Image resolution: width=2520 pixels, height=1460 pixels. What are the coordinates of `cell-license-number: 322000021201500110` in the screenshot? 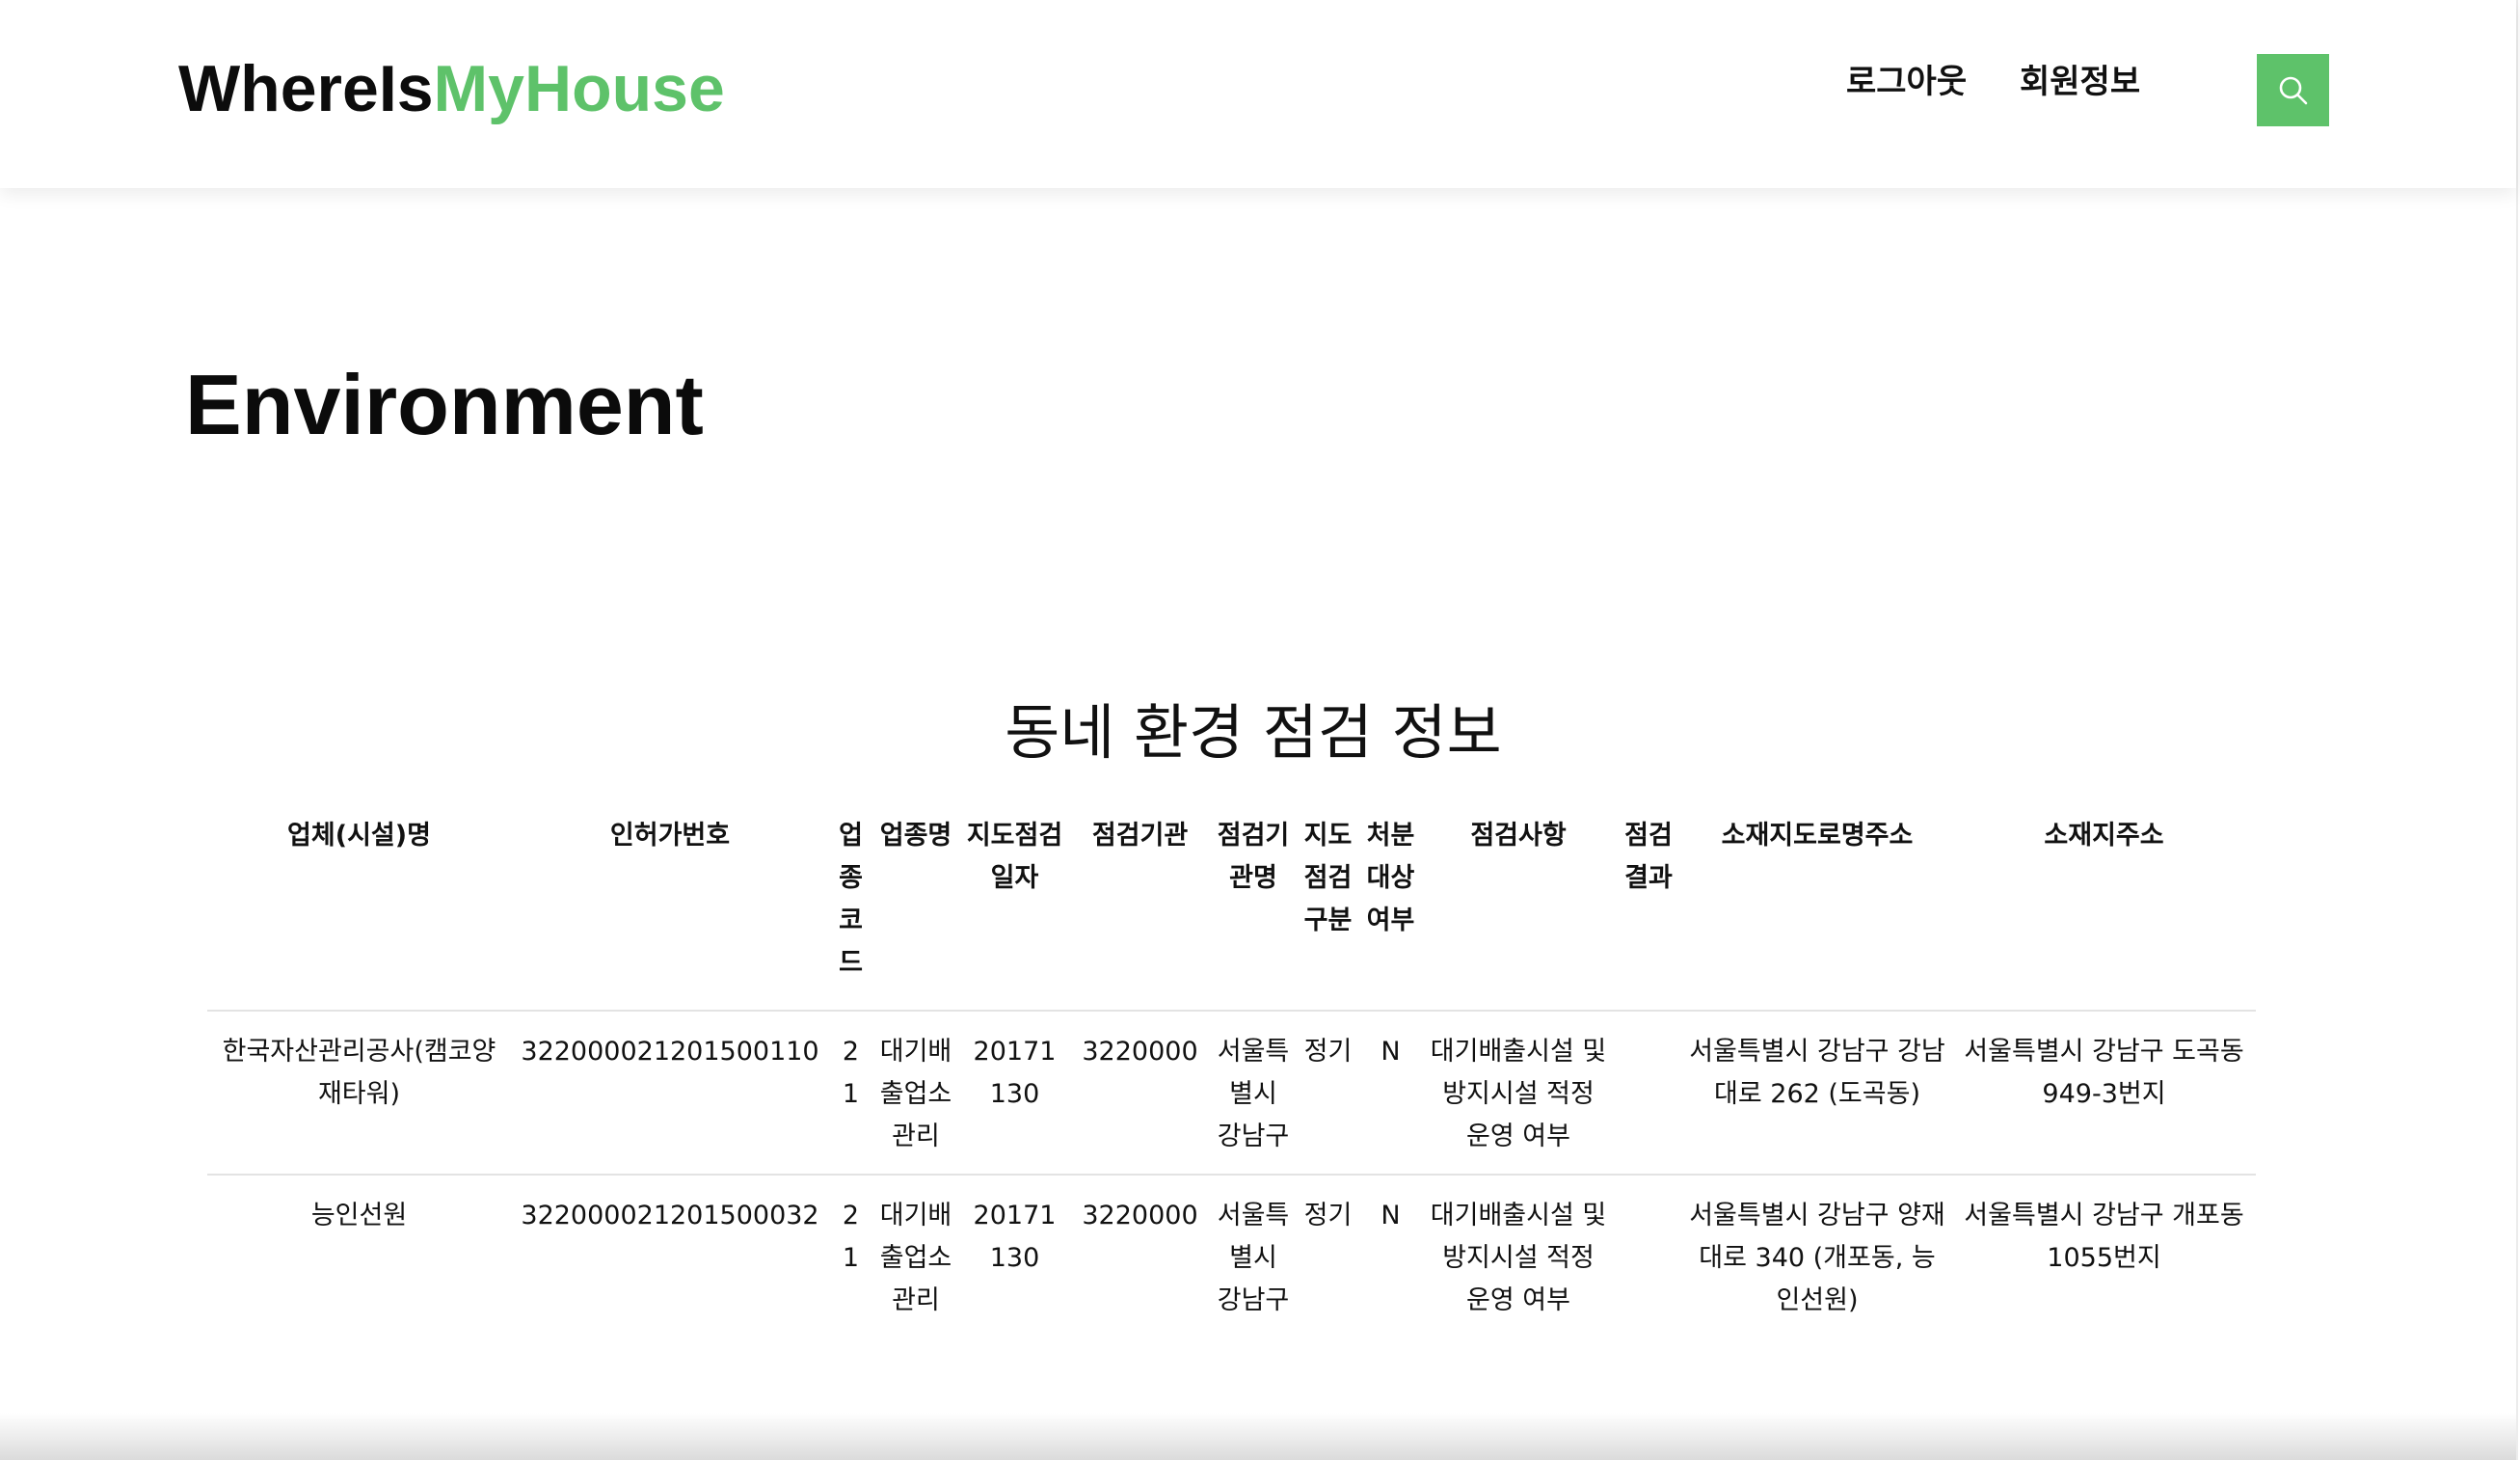 It's located at (670, 1092).